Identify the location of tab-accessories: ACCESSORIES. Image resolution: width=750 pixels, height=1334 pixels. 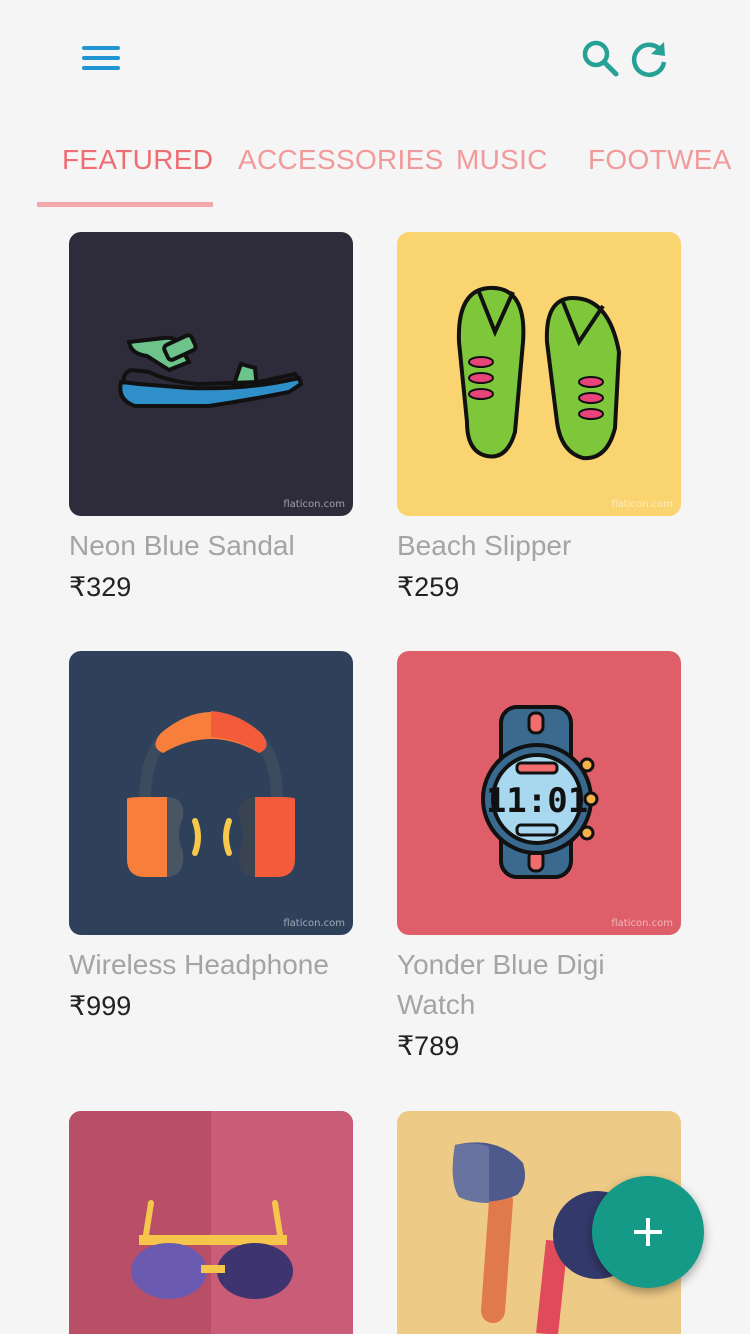
(341, 160).